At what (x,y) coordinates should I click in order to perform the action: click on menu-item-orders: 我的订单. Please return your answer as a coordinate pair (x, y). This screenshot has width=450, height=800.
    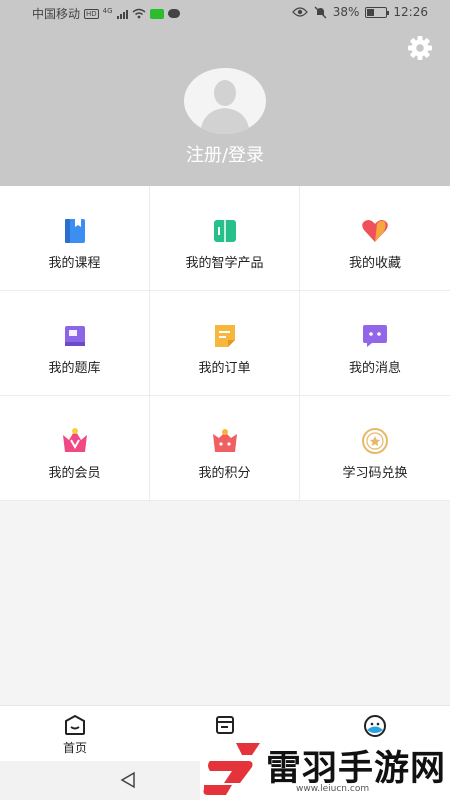
    Looking at the image, I should click on (225, 343).